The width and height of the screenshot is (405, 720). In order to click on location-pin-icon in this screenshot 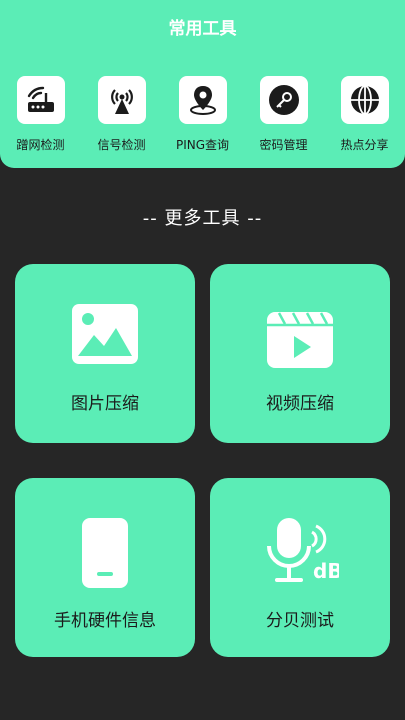, I will do `click(202, 100)`.